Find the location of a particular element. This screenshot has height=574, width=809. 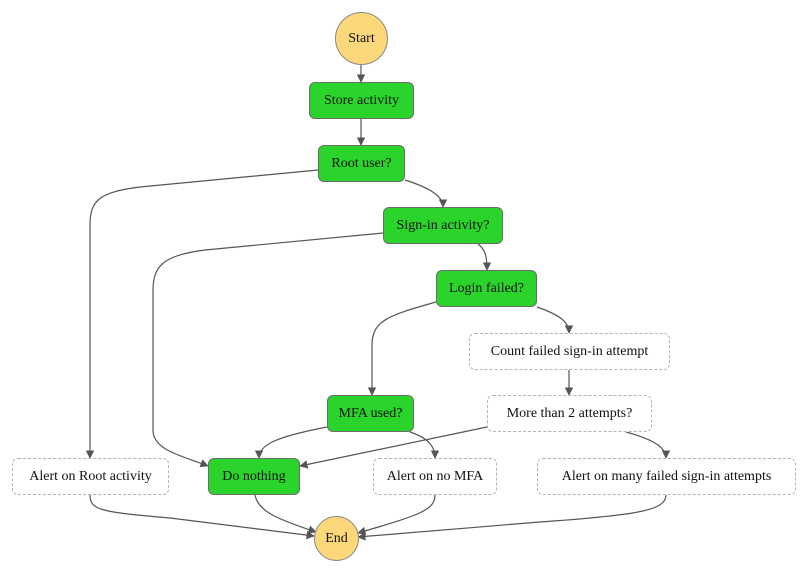

do-nothing-label: Do nothing is located at coordinates (254, 476).